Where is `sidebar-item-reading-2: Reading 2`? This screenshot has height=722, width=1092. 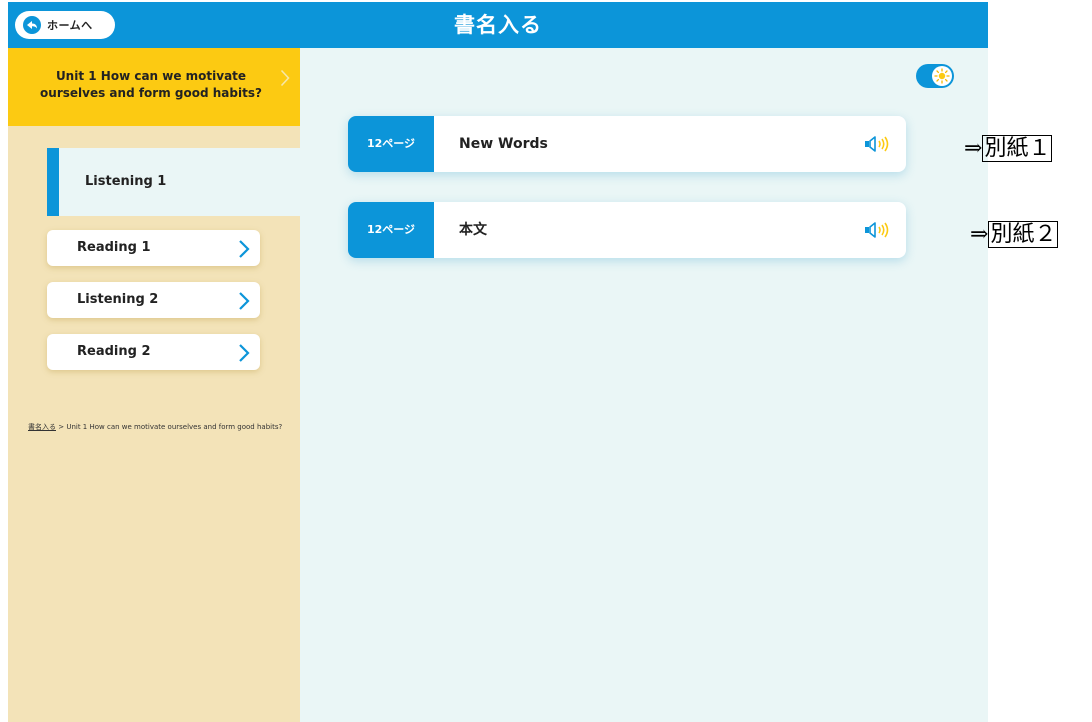
sidebar-item-reading-2: Reading 2 is located at coordinates (153, 352).